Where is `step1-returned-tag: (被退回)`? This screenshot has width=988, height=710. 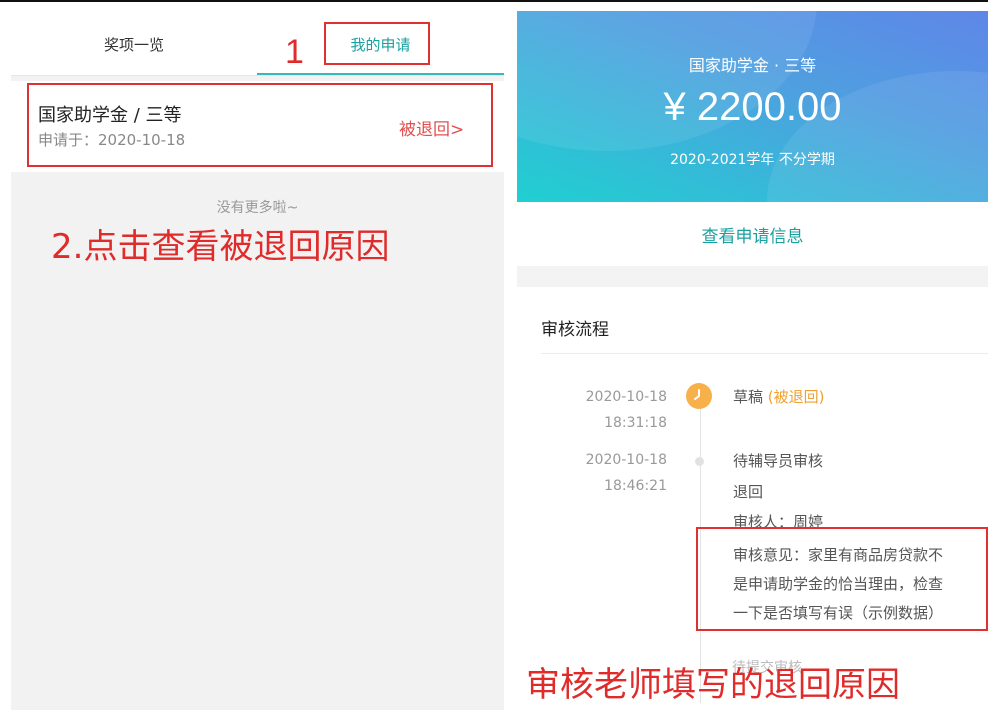 step1-returned-tag: (被退回) is located at coordinates (796, 397).